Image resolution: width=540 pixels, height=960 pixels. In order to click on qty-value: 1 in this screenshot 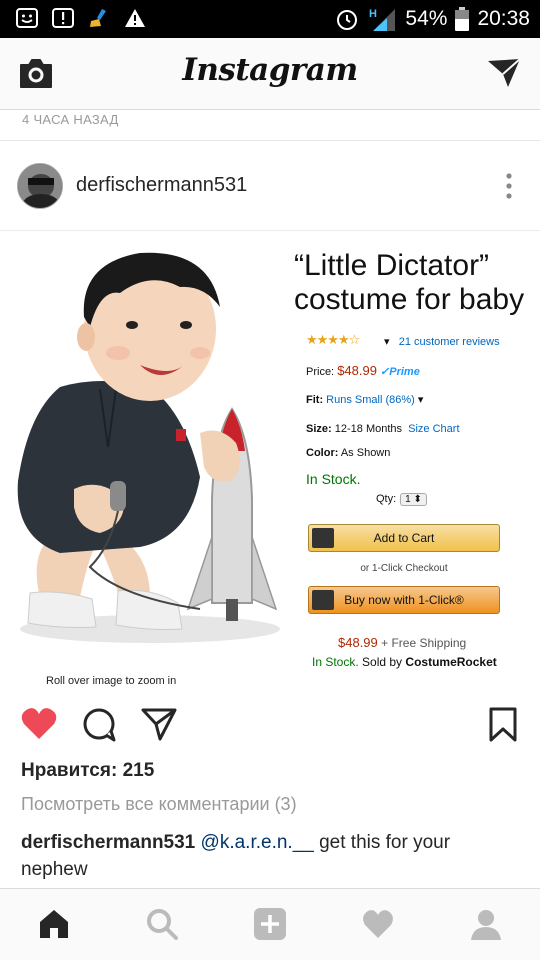, I will do `click(408, 499)`.